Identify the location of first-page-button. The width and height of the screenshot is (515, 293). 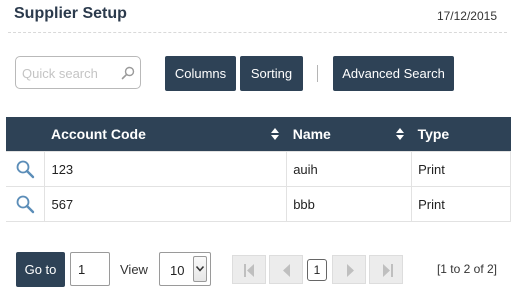
(249, 269).